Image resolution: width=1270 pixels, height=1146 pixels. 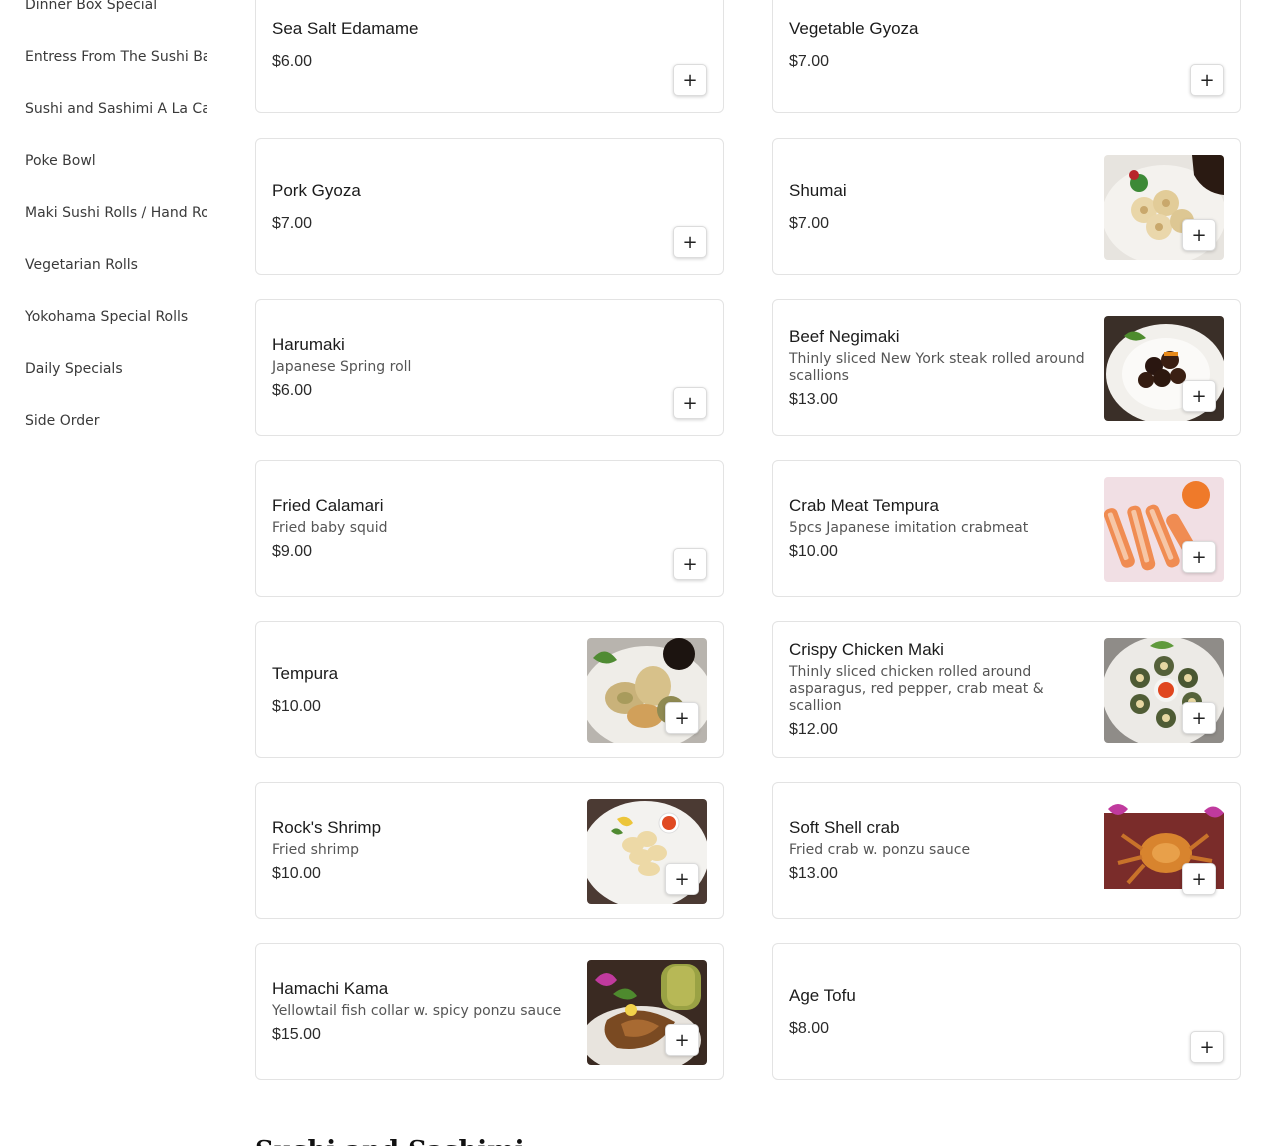 I want to click on menu-item-info: Harumaki Japanese Spring roll $6.00, so click(x=432, y=367).